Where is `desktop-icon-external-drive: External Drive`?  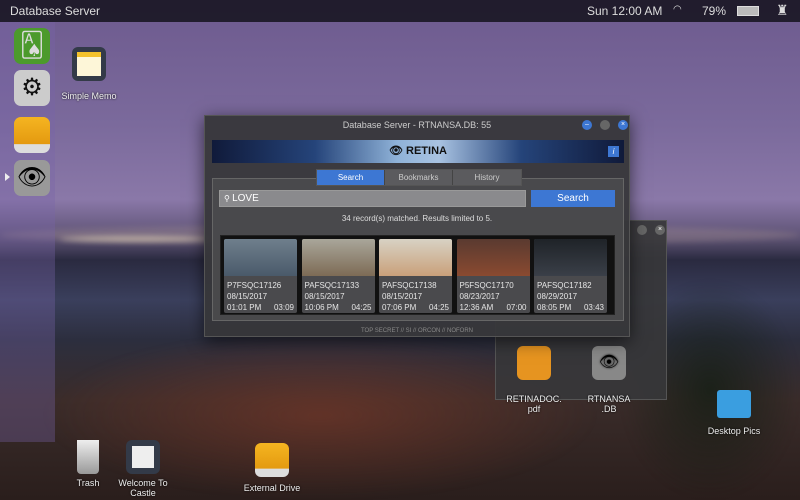
desktop-icon-external-drive: External Drive is located at coordinates (272, 468).